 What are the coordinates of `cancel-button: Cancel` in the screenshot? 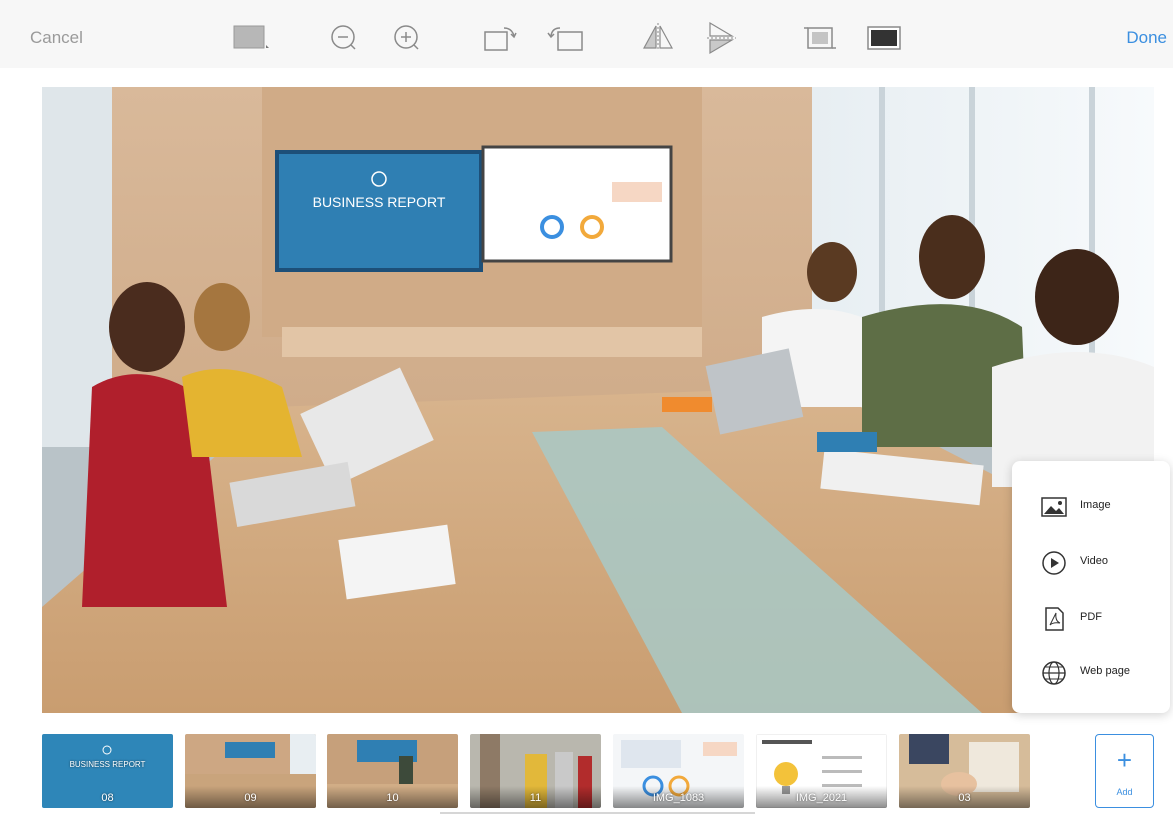 It's located at (56, 38).